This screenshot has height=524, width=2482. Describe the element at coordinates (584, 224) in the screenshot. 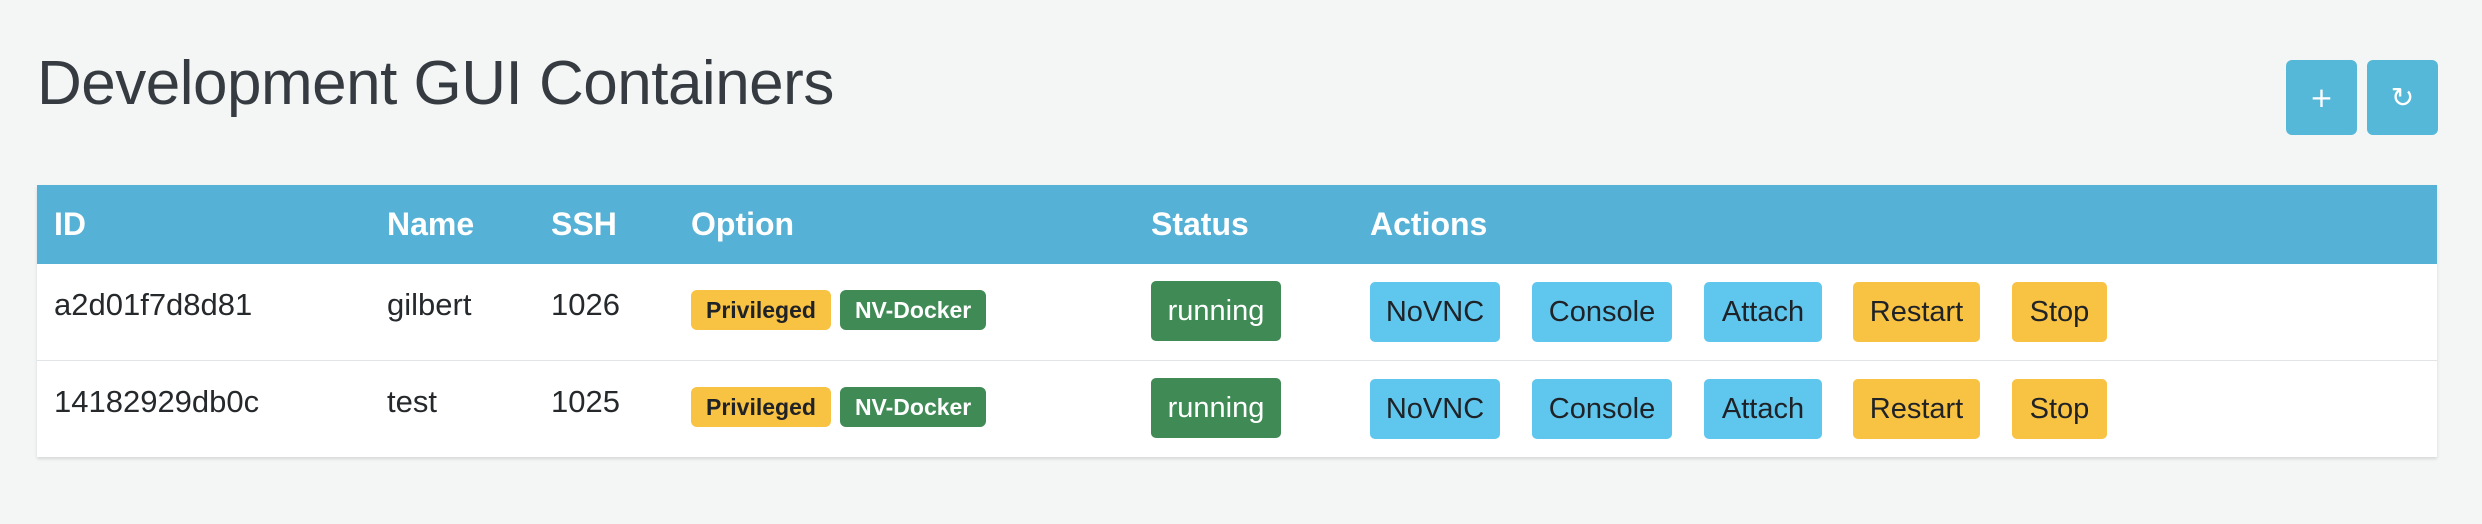

I see `header-ssh: SSH` at that location.